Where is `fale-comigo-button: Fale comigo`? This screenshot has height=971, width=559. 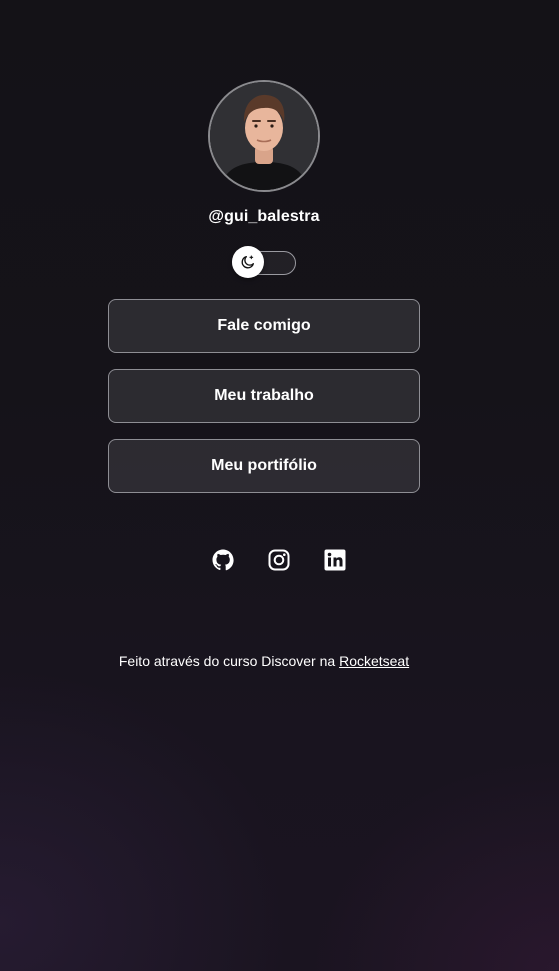 fale-comigo-button: Fale comigo is located at coordinates (264, 326).